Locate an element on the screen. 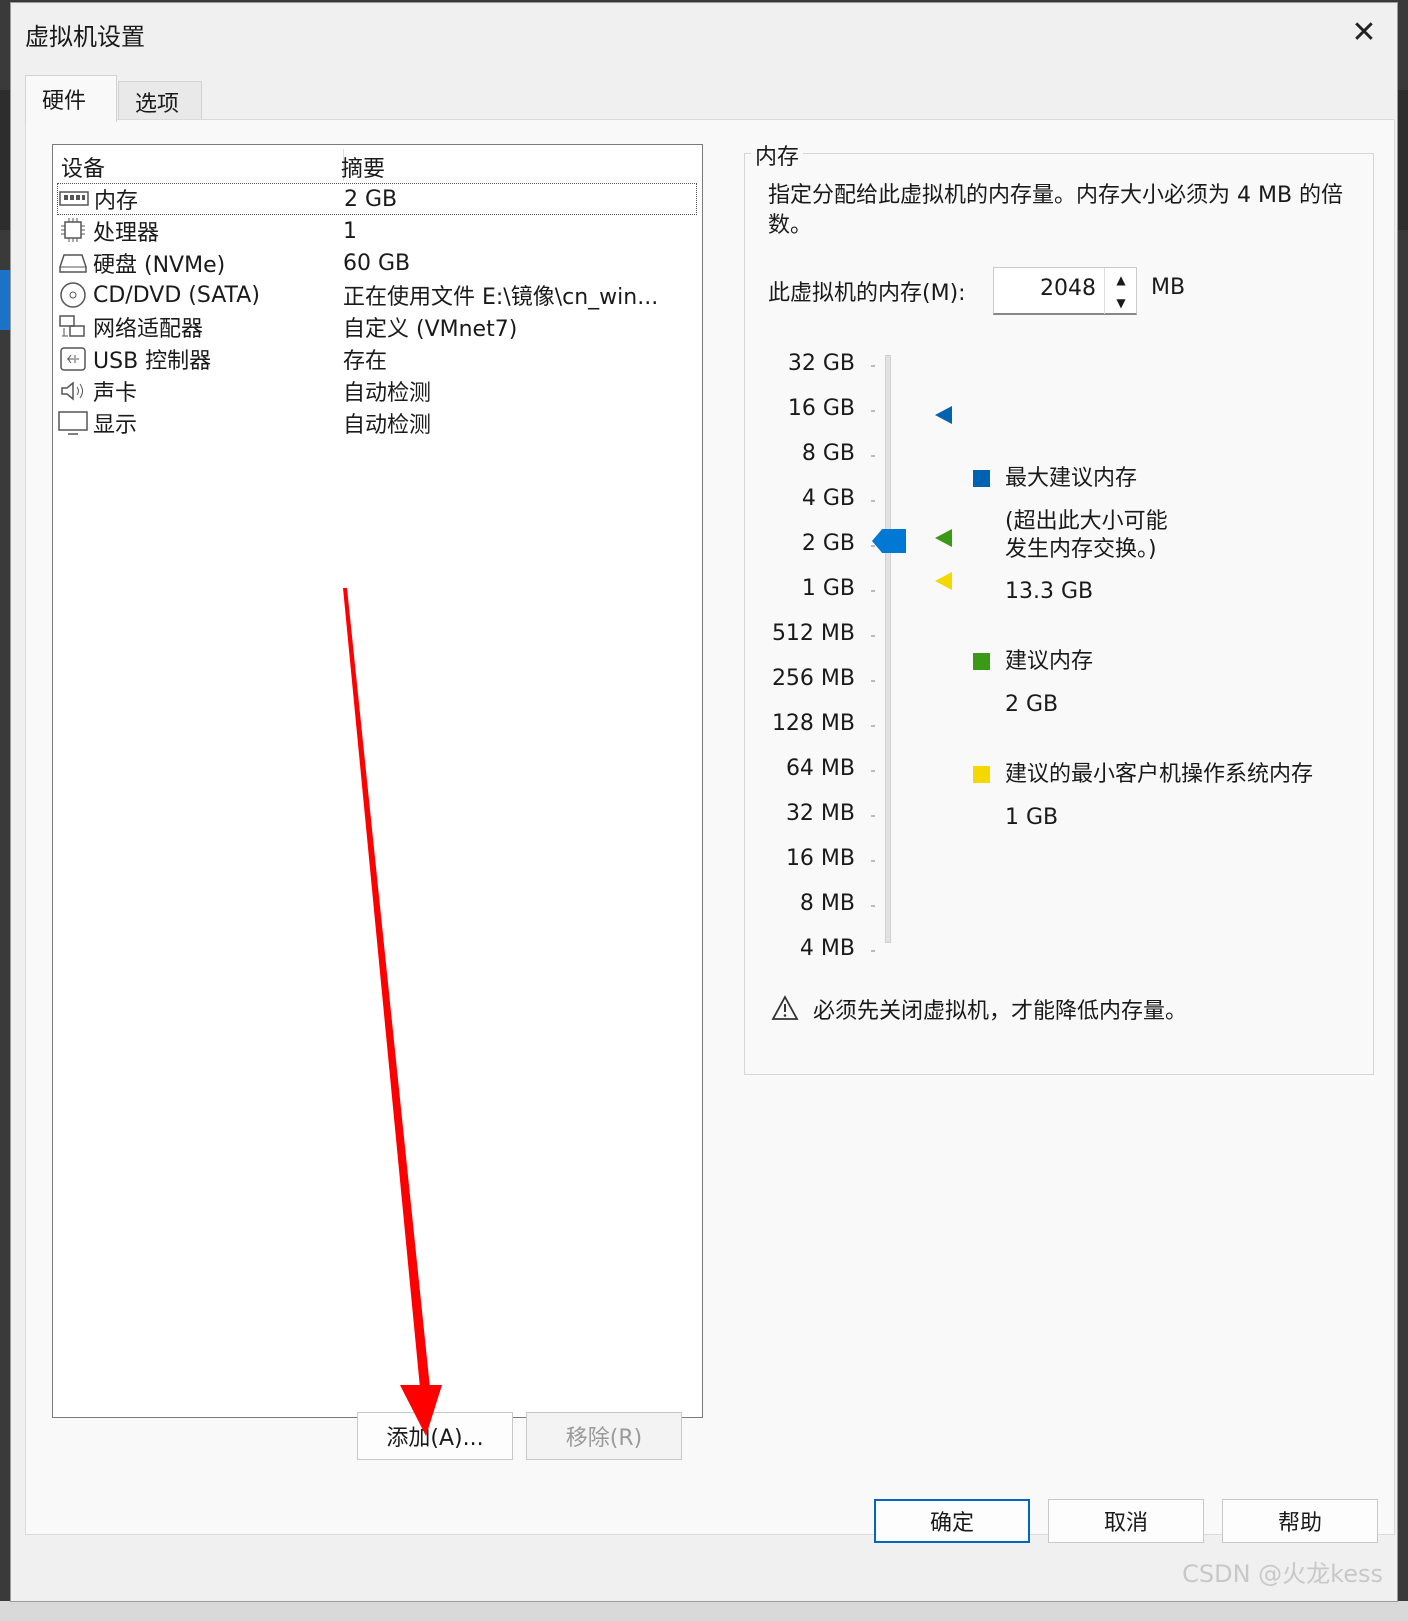 This screenshot has width=1408, height=1621. watermark: CSDN @火龙kess is located at coordinates (1282, 1574).